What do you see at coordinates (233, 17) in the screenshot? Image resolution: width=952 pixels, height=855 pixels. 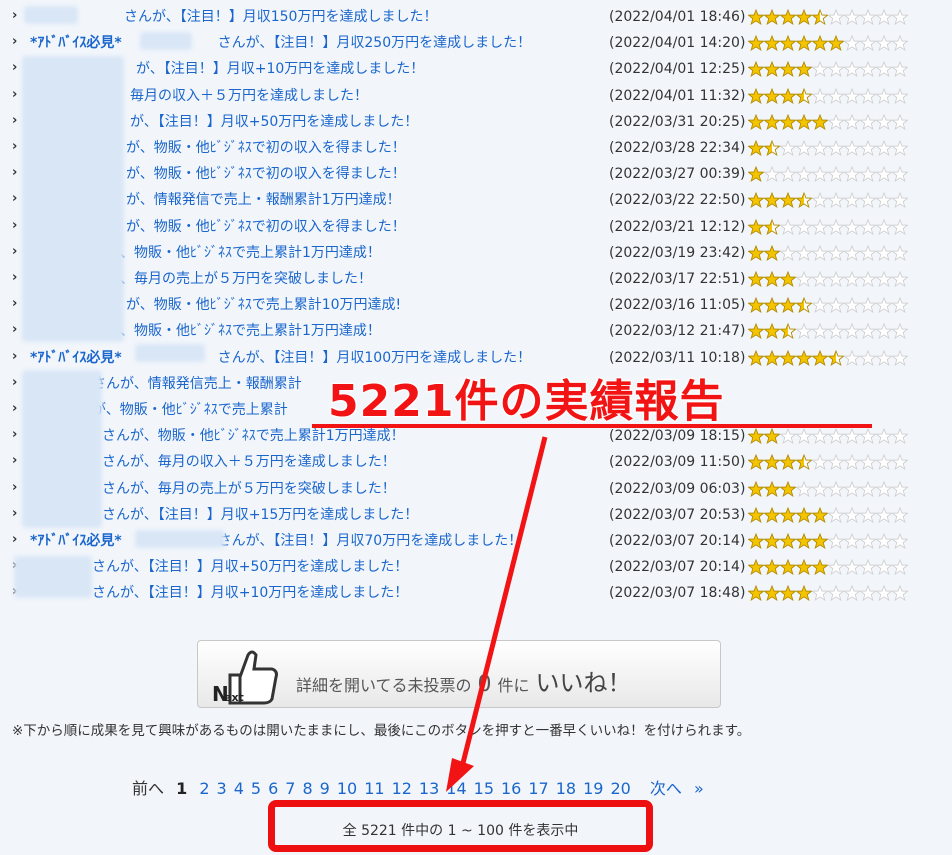 I see `report-title-link: さんが、【注目！】月収150万円を達成しました！` at bounding box center [233, 17].